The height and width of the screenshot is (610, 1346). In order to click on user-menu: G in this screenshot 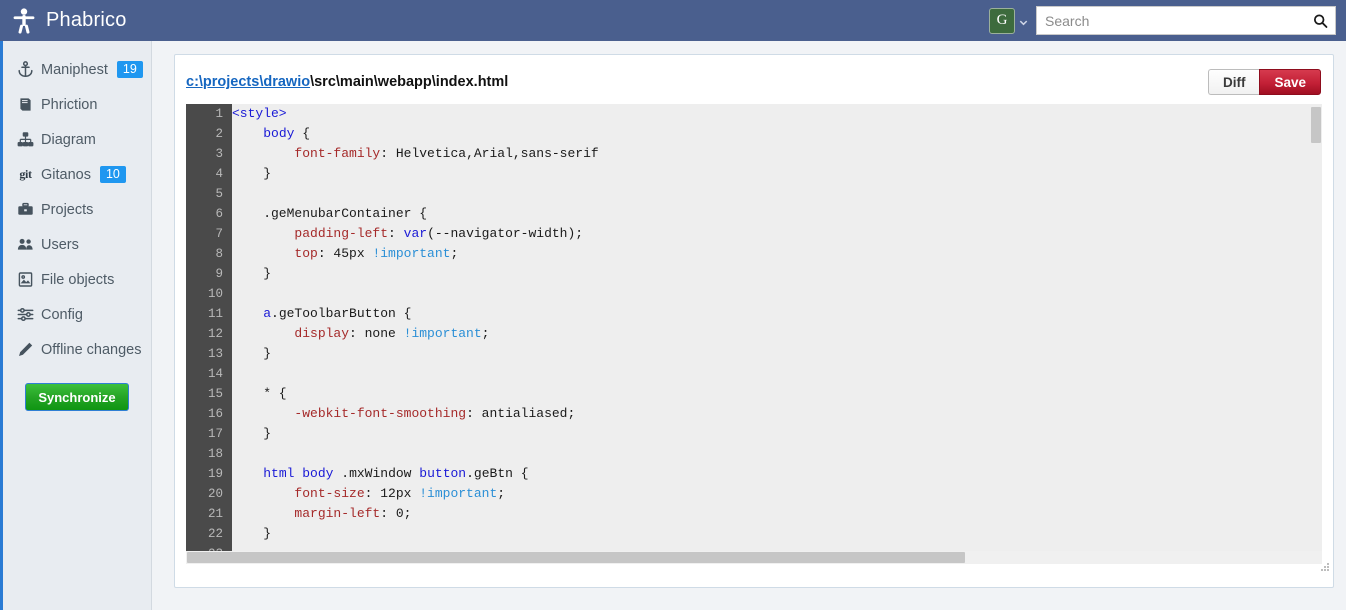, I will do `click(1009, 20)`.